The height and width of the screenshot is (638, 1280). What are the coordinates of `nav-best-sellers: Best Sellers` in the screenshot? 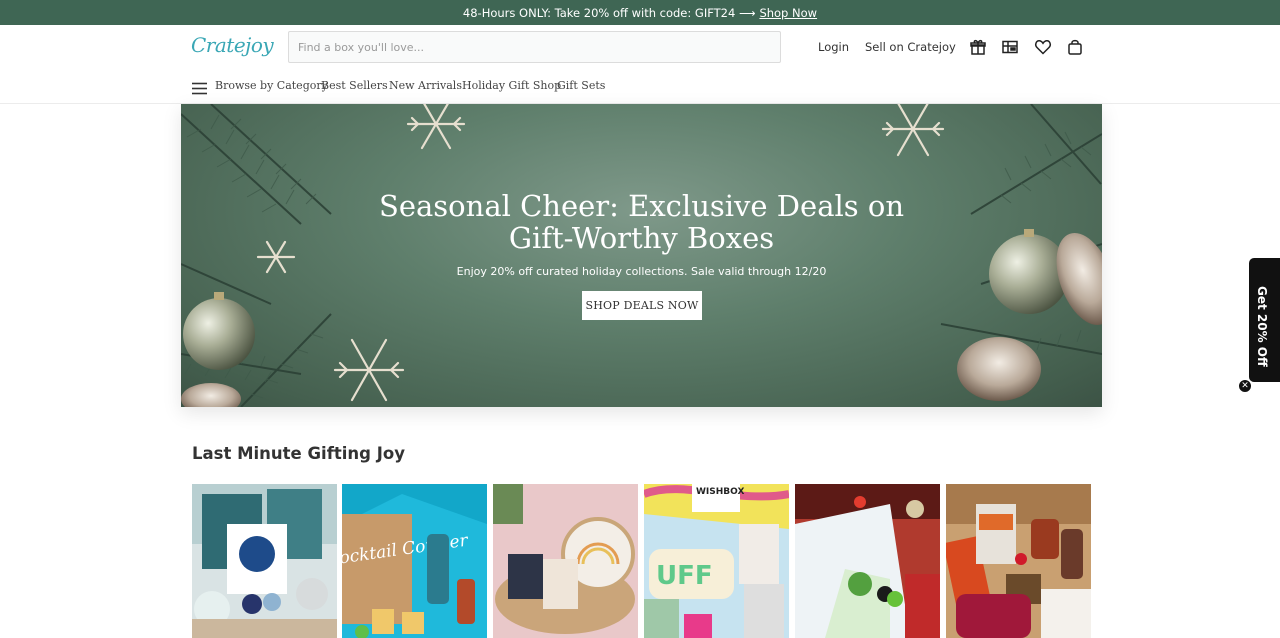 It's located at (354, 85).